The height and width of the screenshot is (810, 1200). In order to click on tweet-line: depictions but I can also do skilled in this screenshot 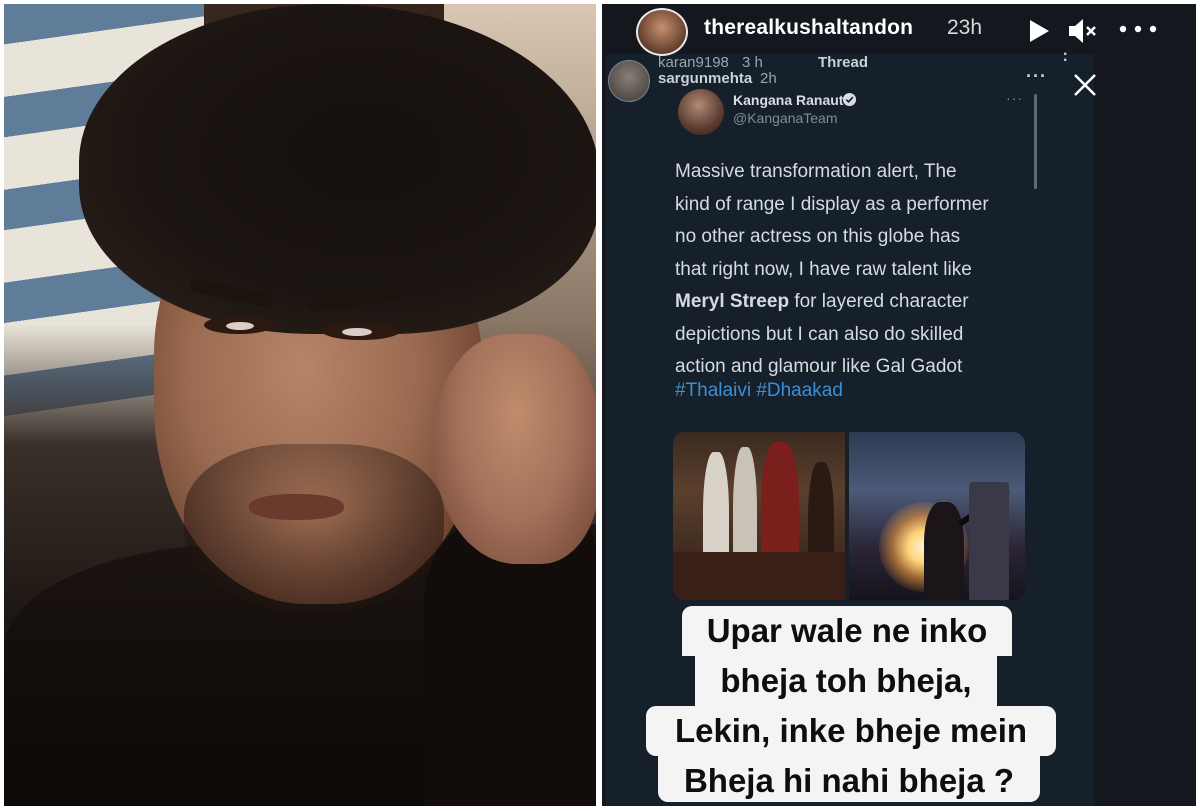, I will do `click(819, 334)`.